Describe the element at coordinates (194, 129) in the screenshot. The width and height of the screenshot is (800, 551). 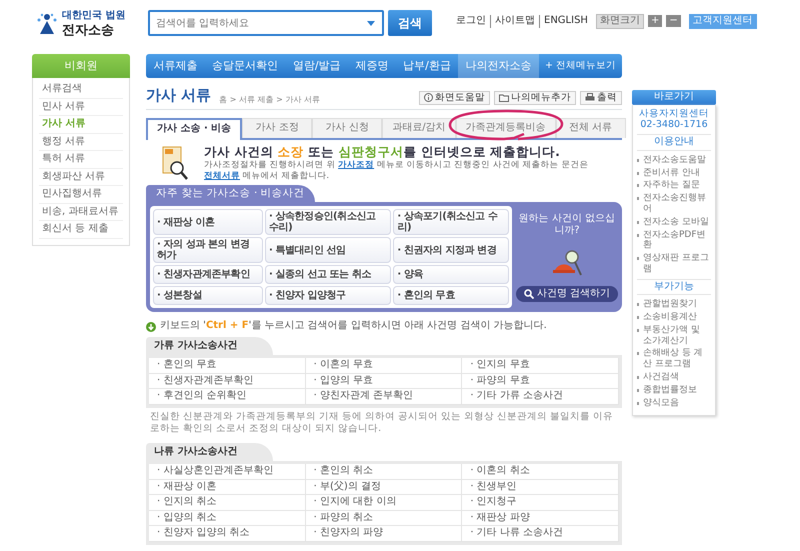
I see `tab: 가사 소송 · 비송` at that location.